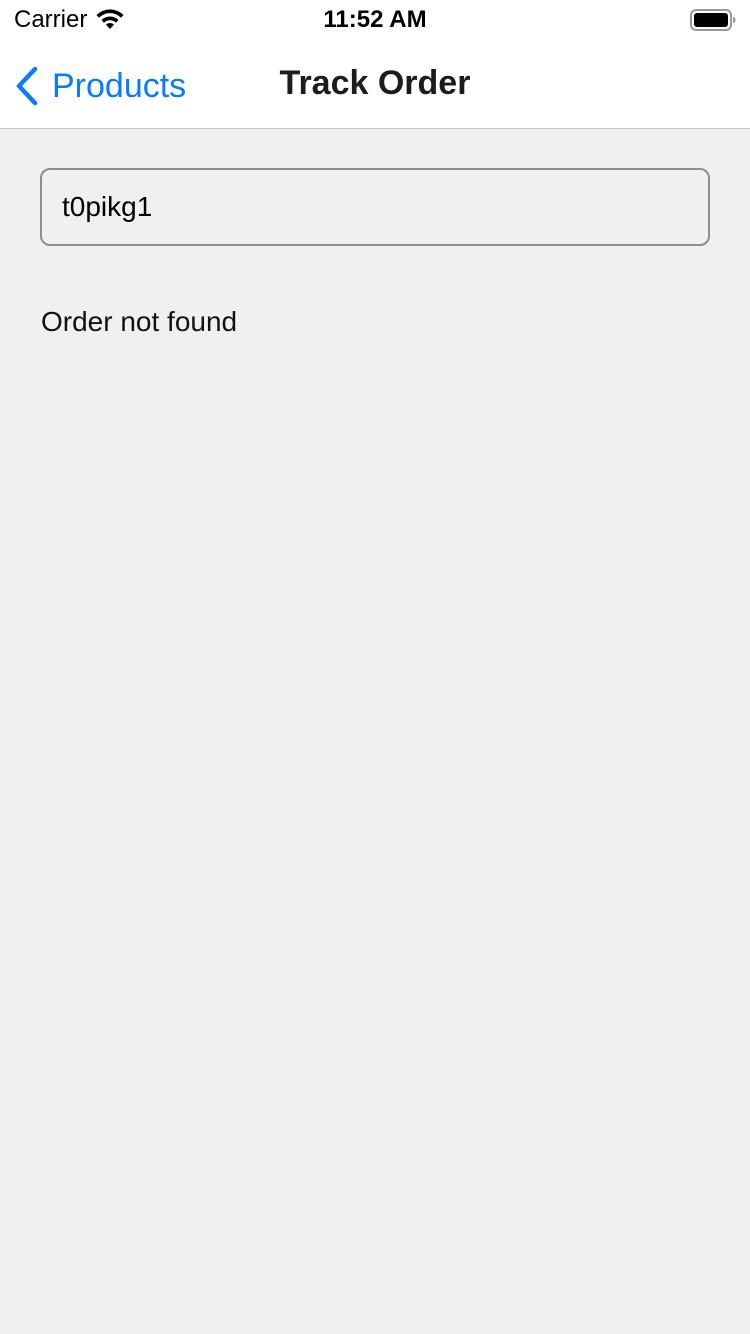 The width and height of the screenshot is (750, 1334). Describe the element at coordinates (139, 321) in the screenshot. I see `order-status-message: Order not found` at that location.